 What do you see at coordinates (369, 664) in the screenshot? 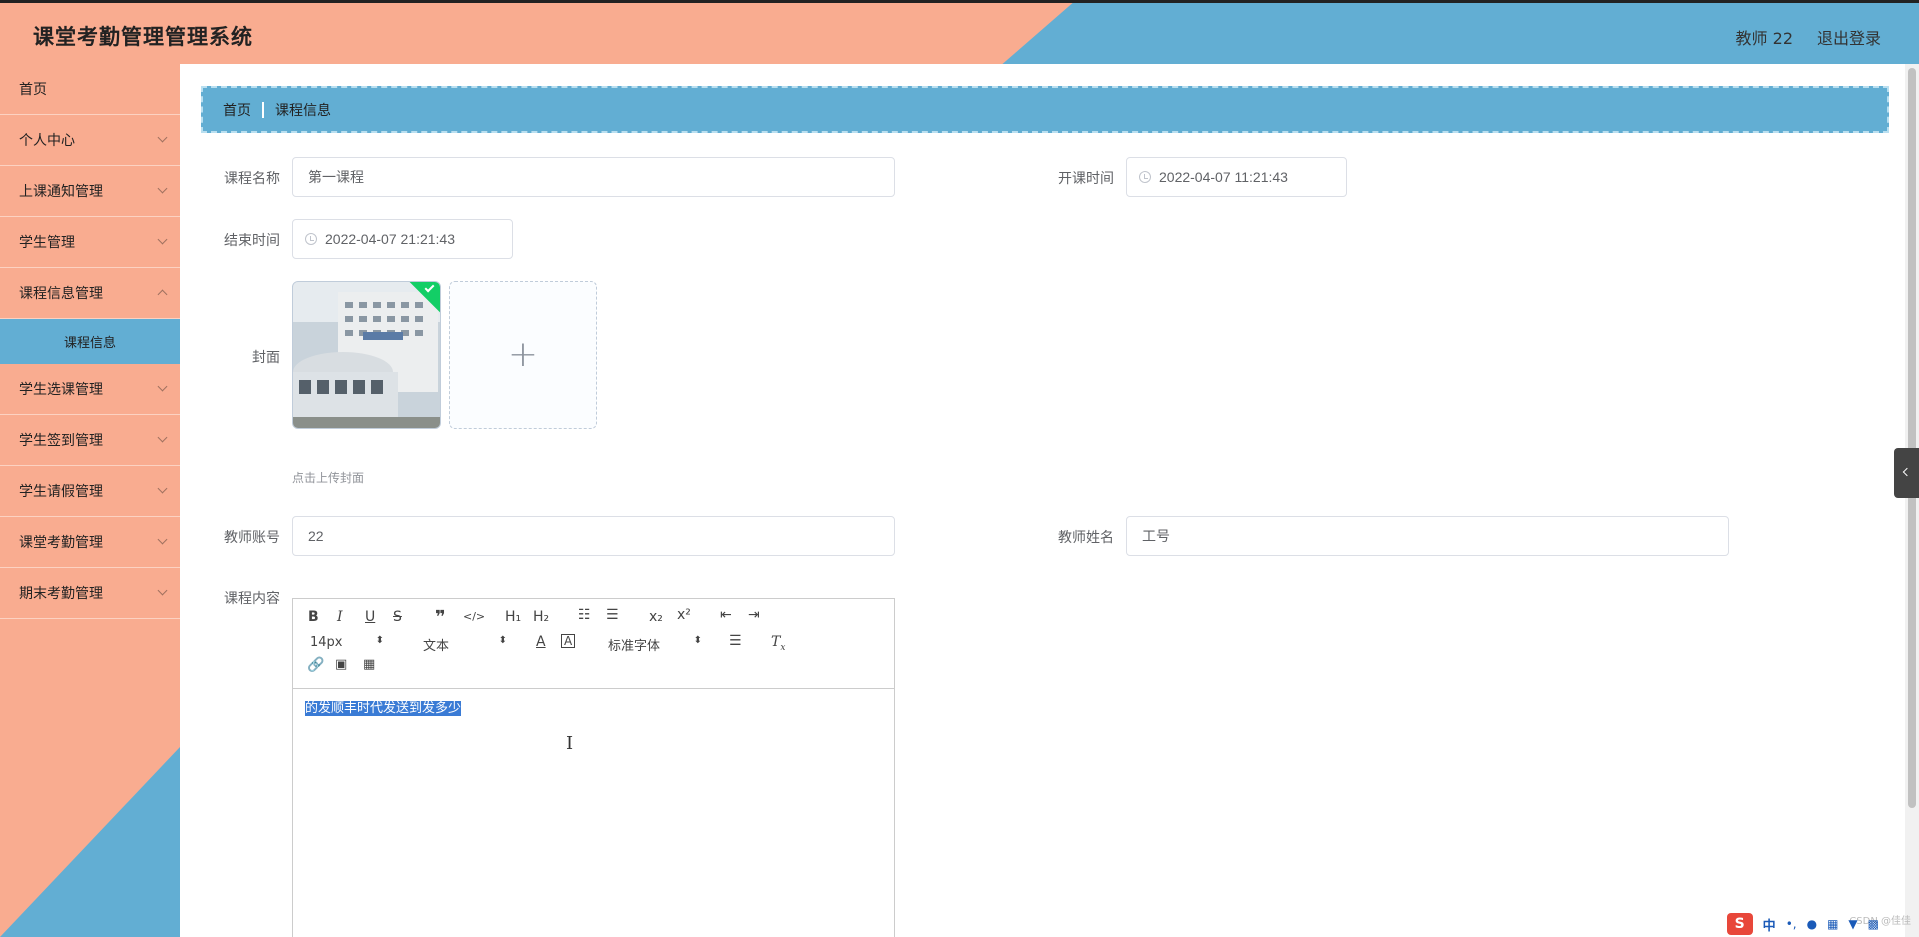
I see `video-icon: ▦` at bounding box center [369, 664].